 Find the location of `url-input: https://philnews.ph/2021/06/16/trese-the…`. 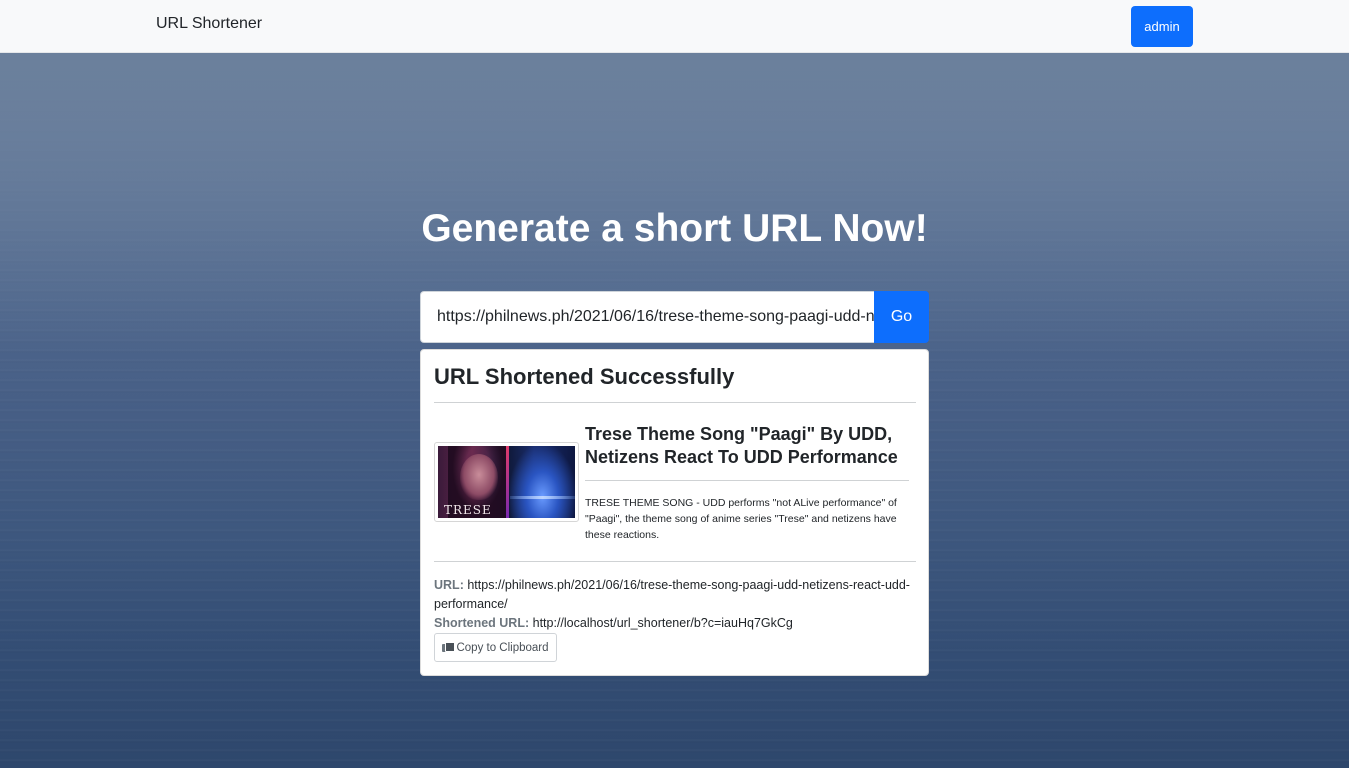

url-input: https://philnews.ph/2021/06/16/trese-the… is located at coordinates (647, 317).